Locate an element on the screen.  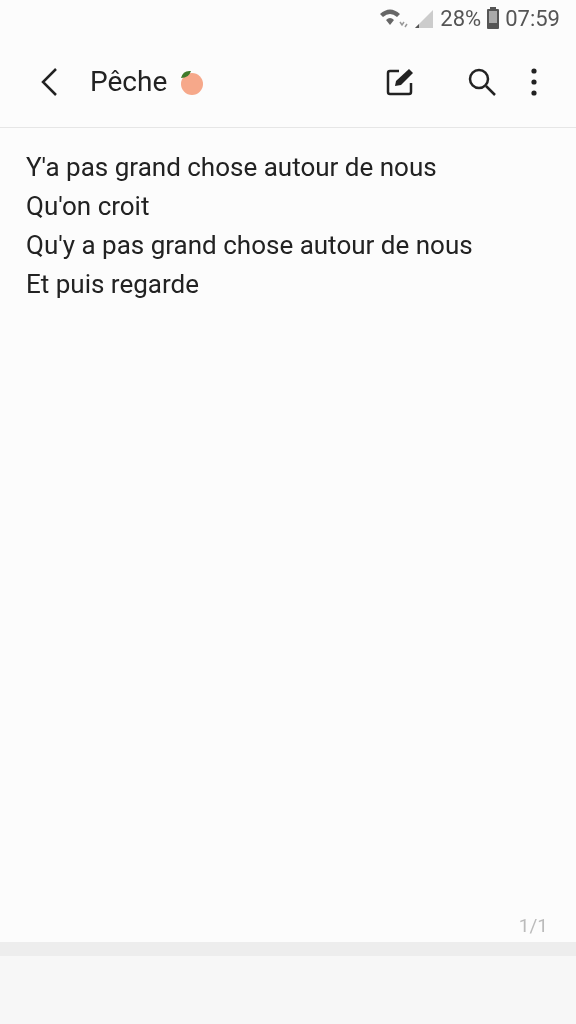
back-icon is located at coordinates (49, 81).